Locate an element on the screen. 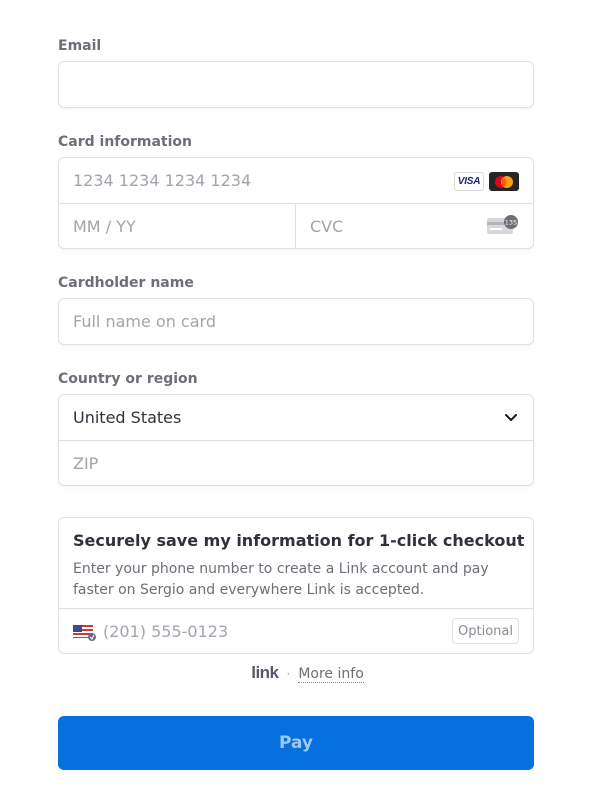 This screenshot has height=808, width=615. link-footer: link · More info is located at coordinates (307, 673).